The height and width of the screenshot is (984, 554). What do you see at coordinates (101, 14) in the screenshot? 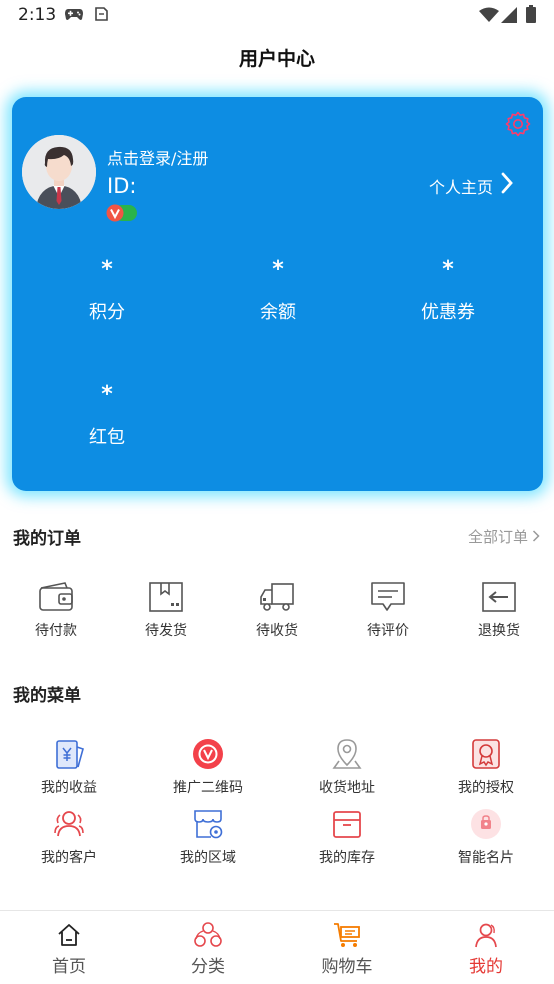
I see `clipboard-icon` at bounding box center [101, 14].